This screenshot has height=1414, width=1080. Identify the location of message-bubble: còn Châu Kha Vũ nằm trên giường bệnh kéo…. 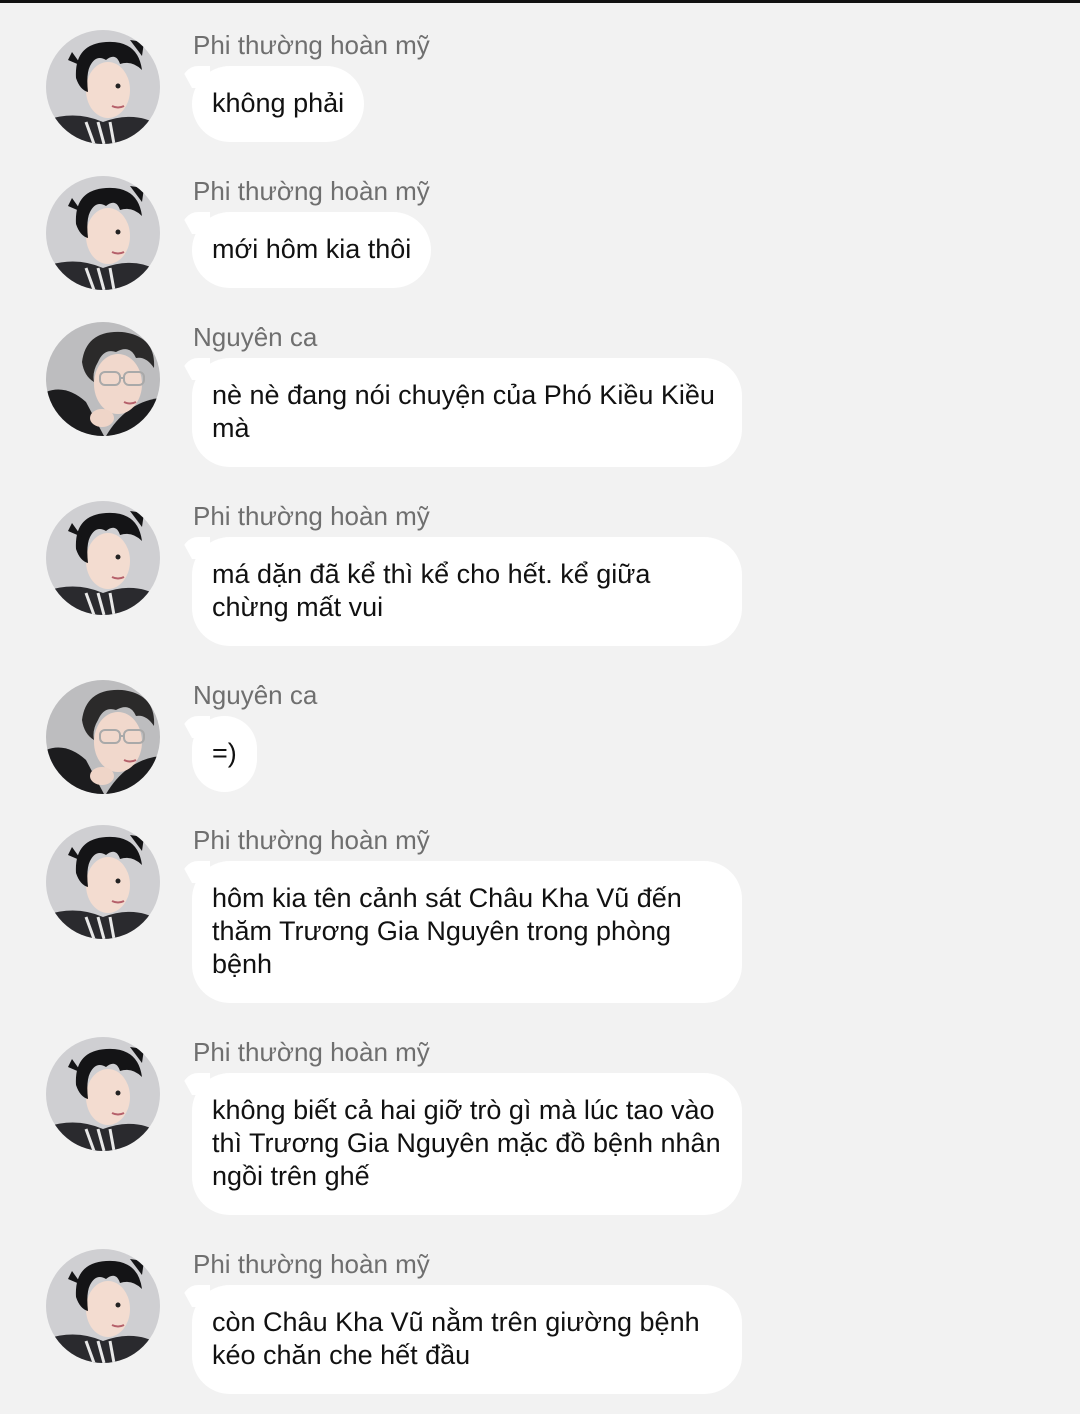
(467, 1339).